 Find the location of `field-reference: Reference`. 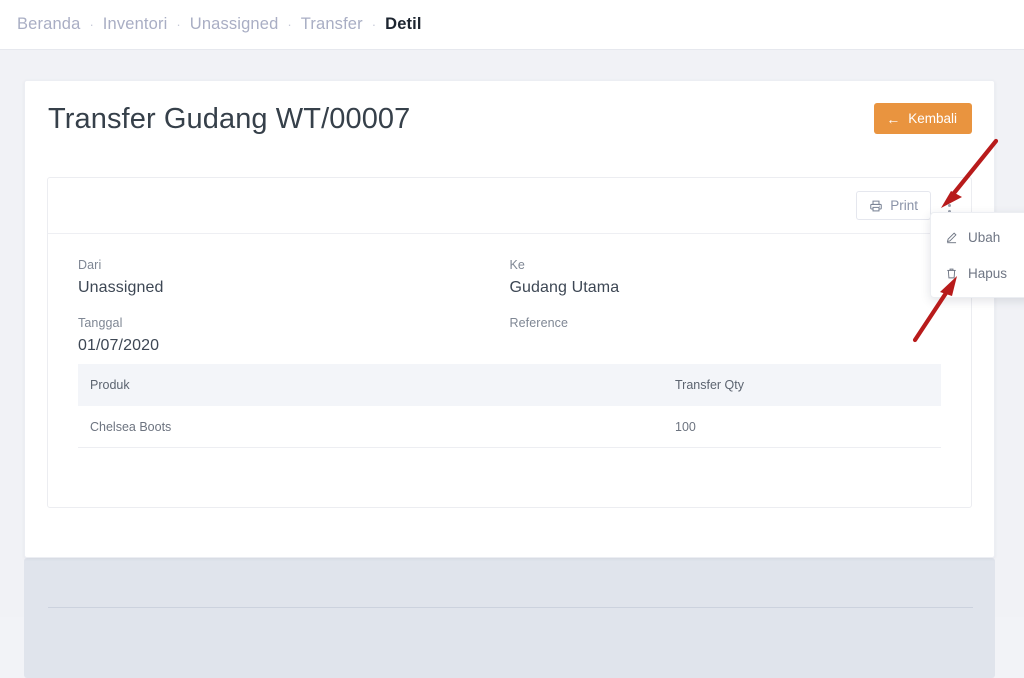

field-reference: Reference is located at coordinates (726, 336).